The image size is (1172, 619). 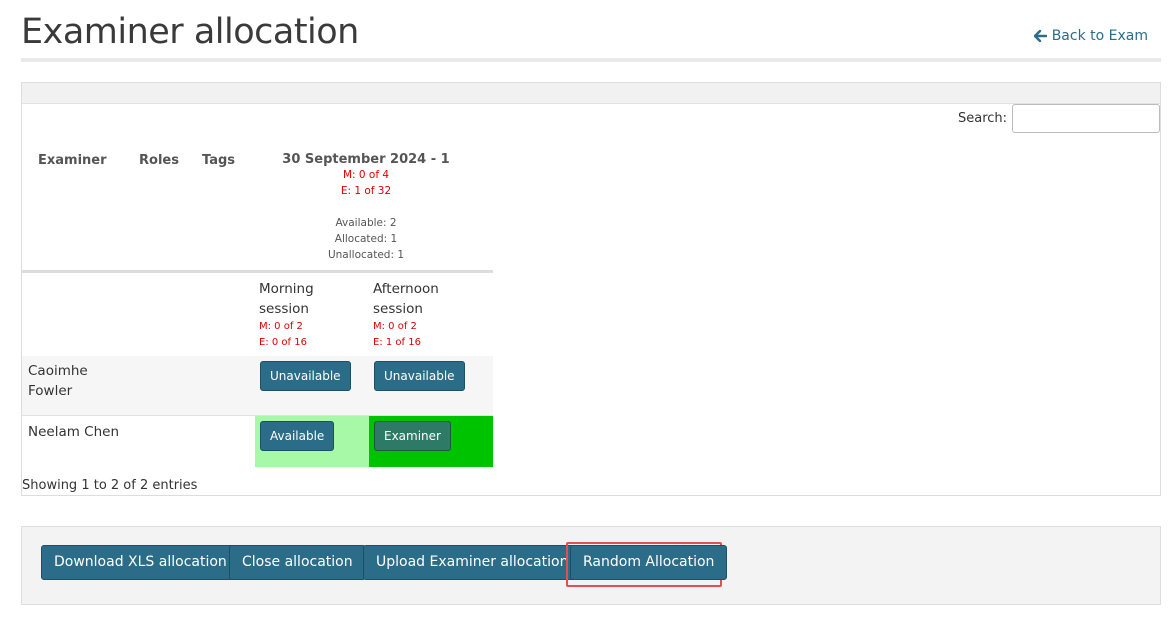 I want to click on afternoon-examiner-cell: Examiner, so click(x=431, y=441).